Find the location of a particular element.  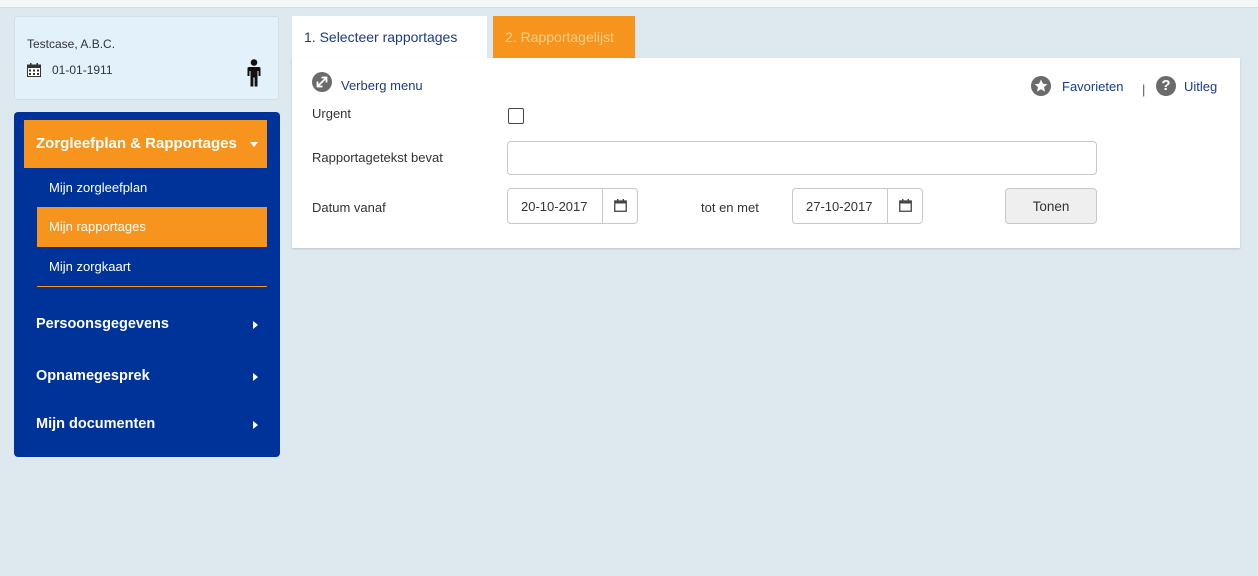

tab-label: 2. Rapportagelijst is located at coordinates (559, 37).